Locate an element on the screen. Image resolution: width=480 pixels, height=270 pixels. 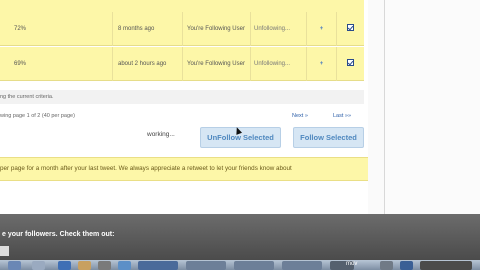
last-page-link: Last »» is located at coordinates (342, 116).